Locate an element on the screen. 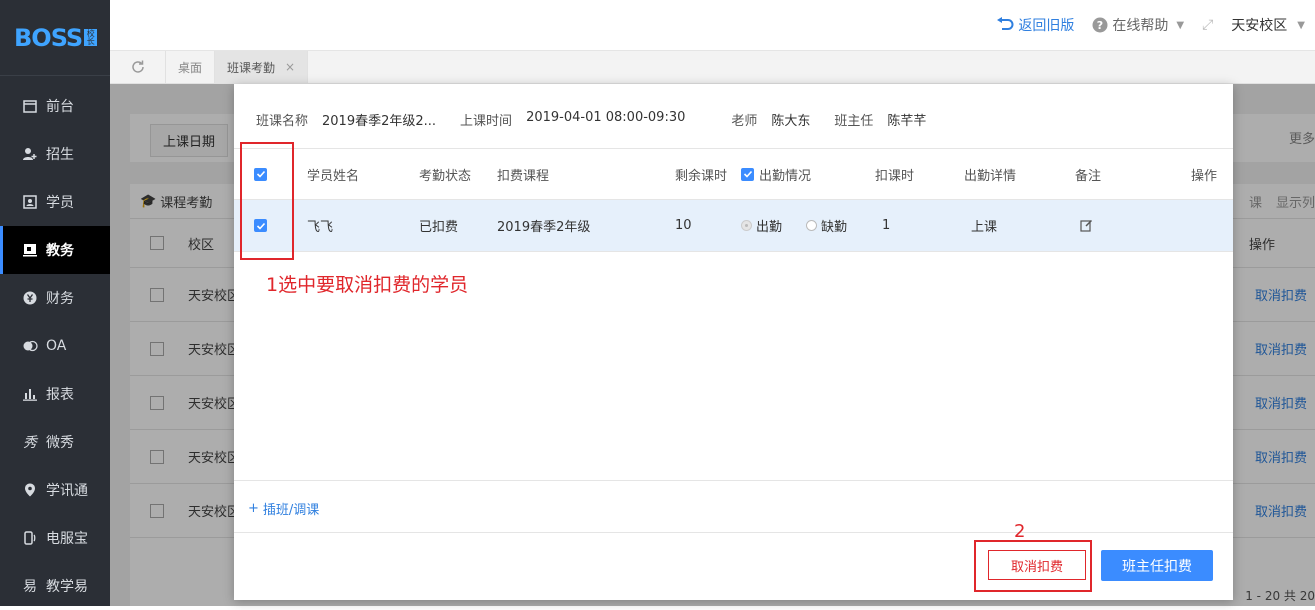  campus-selector: 天安校区 ▼ is located at coordinates (1268, 25).